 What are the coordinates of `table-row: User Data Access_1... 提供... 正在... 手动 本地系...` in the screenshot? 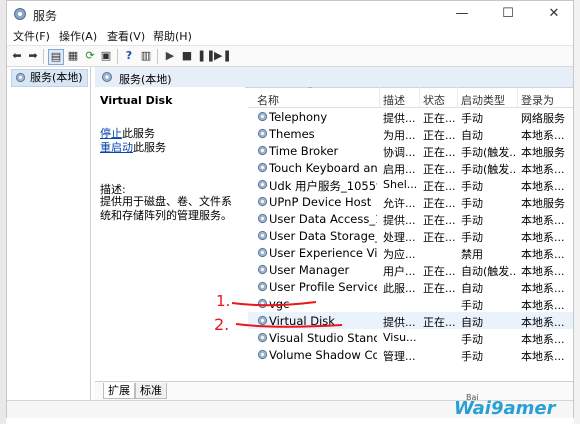 It's located at (410, 218).